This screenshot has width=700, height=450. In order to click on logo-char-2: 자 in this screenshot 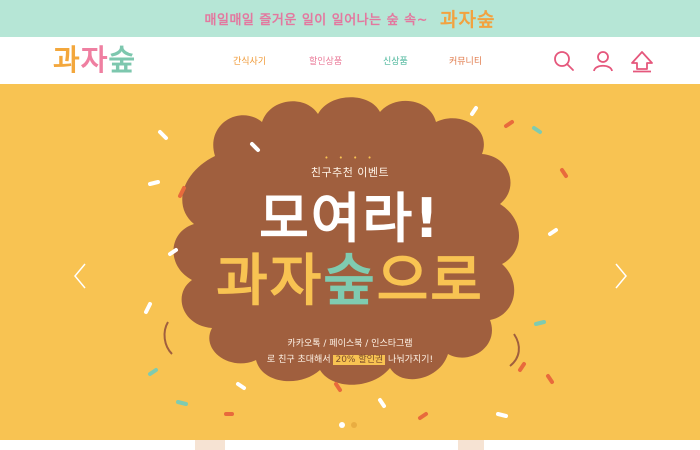, I will do `click(94, 60)`.